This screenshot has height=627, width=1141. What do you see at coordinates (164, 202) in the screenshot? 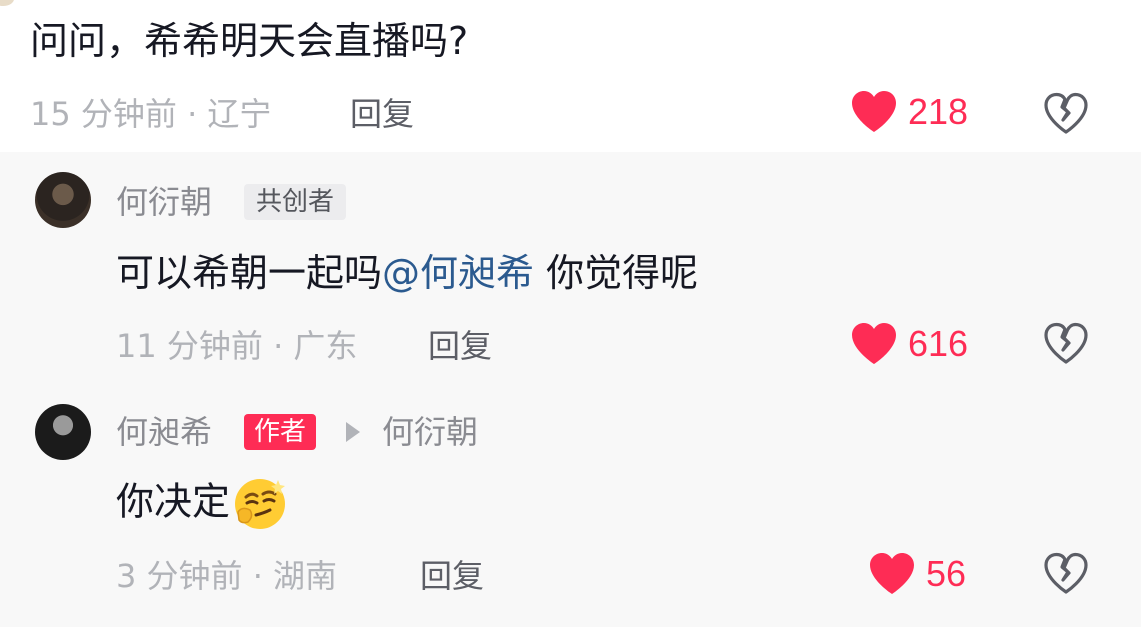
I see `username: 何衍朝` at bounding box center [164, 202].